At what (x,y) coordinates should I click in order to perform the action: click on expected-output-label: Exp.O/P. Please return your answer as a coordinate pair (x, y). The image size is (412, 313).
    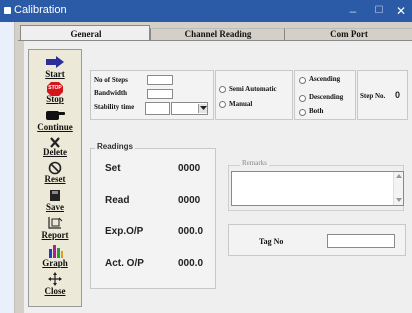
    Looking at the image, I should click on (124, 231).